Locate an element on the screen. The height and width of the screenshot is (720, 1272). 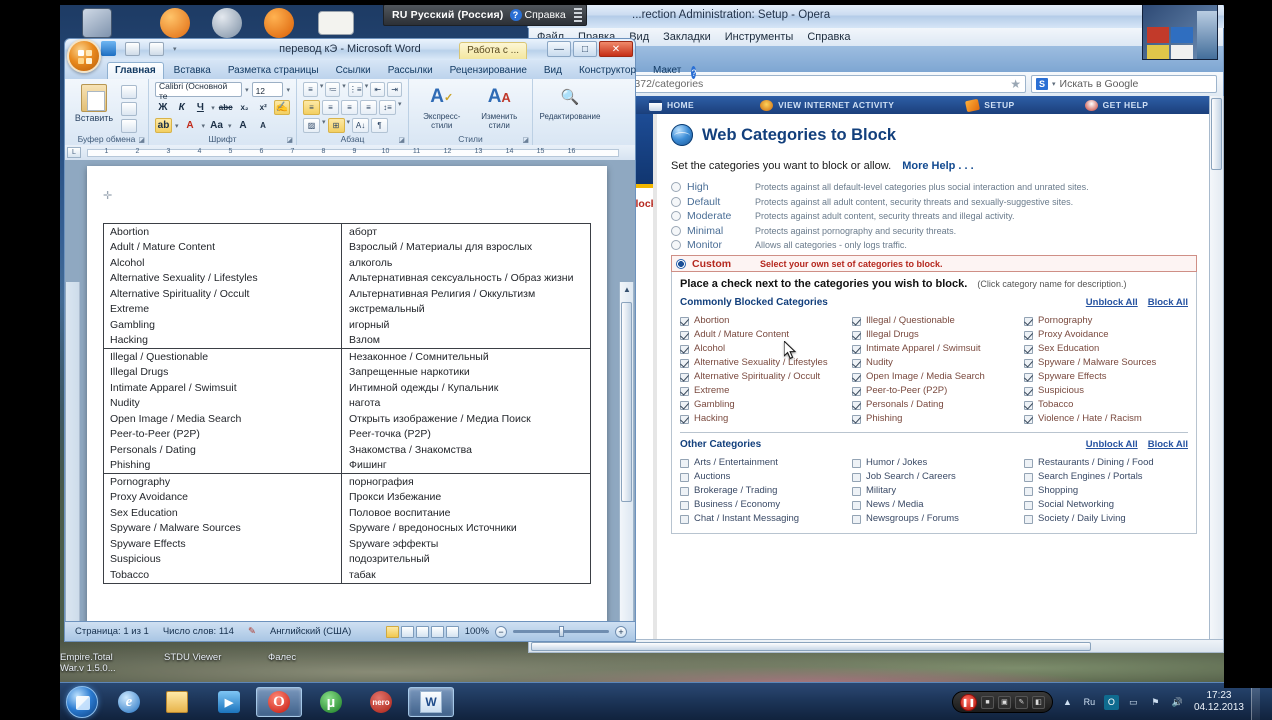
zoom-slider is located at coordinates (561, 631).